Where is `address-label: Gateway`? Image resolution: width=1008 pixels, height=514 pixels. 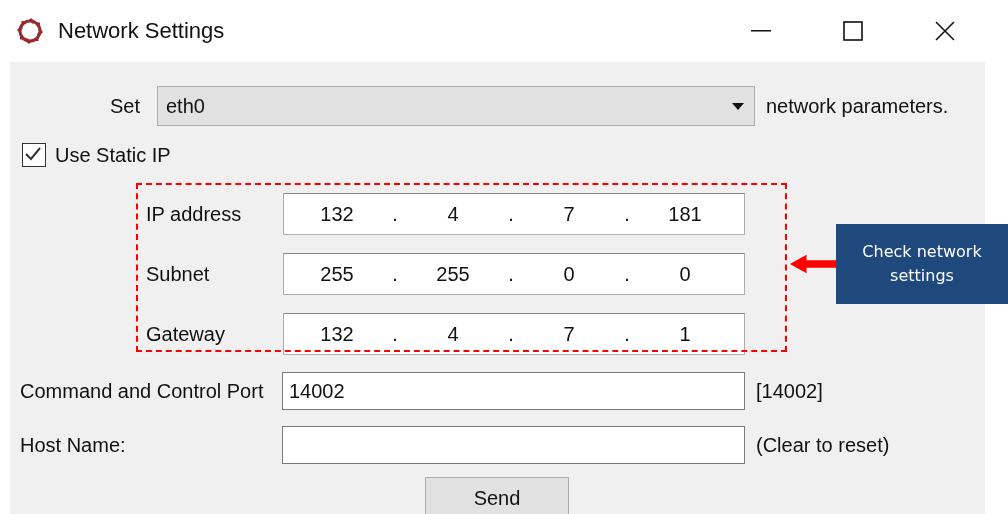 address-label: Gateway is located at coordinates (185, 334).